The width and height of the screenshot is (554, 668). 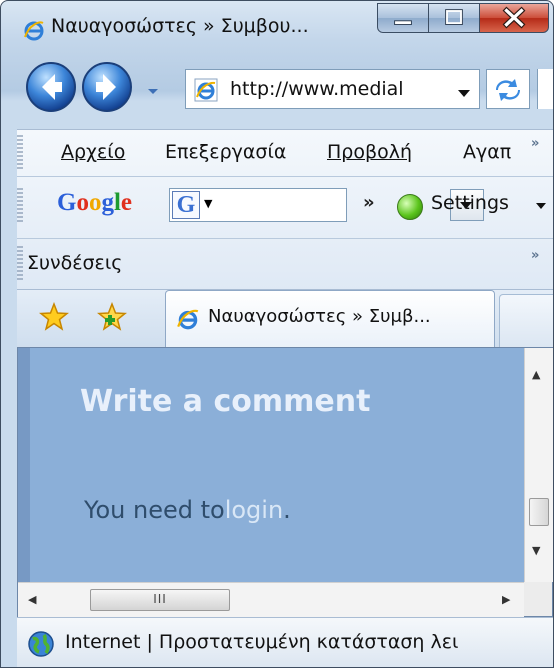 I want to click on google-search-box: G ▼, so click(x=326, y=205).